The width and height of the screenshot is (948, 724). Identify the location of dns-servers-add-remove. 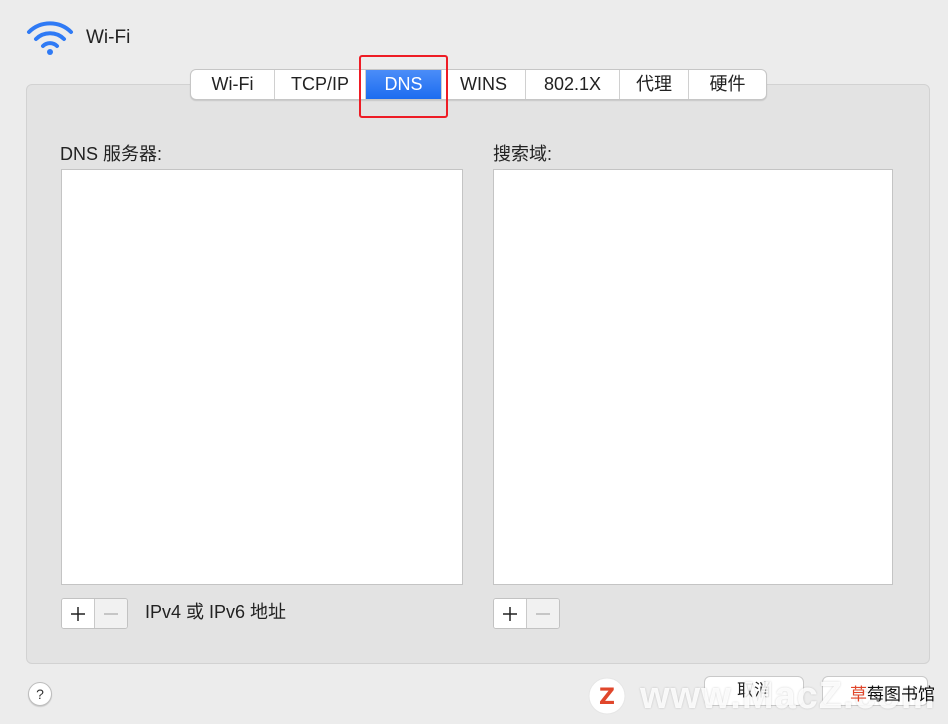
(94, 613).